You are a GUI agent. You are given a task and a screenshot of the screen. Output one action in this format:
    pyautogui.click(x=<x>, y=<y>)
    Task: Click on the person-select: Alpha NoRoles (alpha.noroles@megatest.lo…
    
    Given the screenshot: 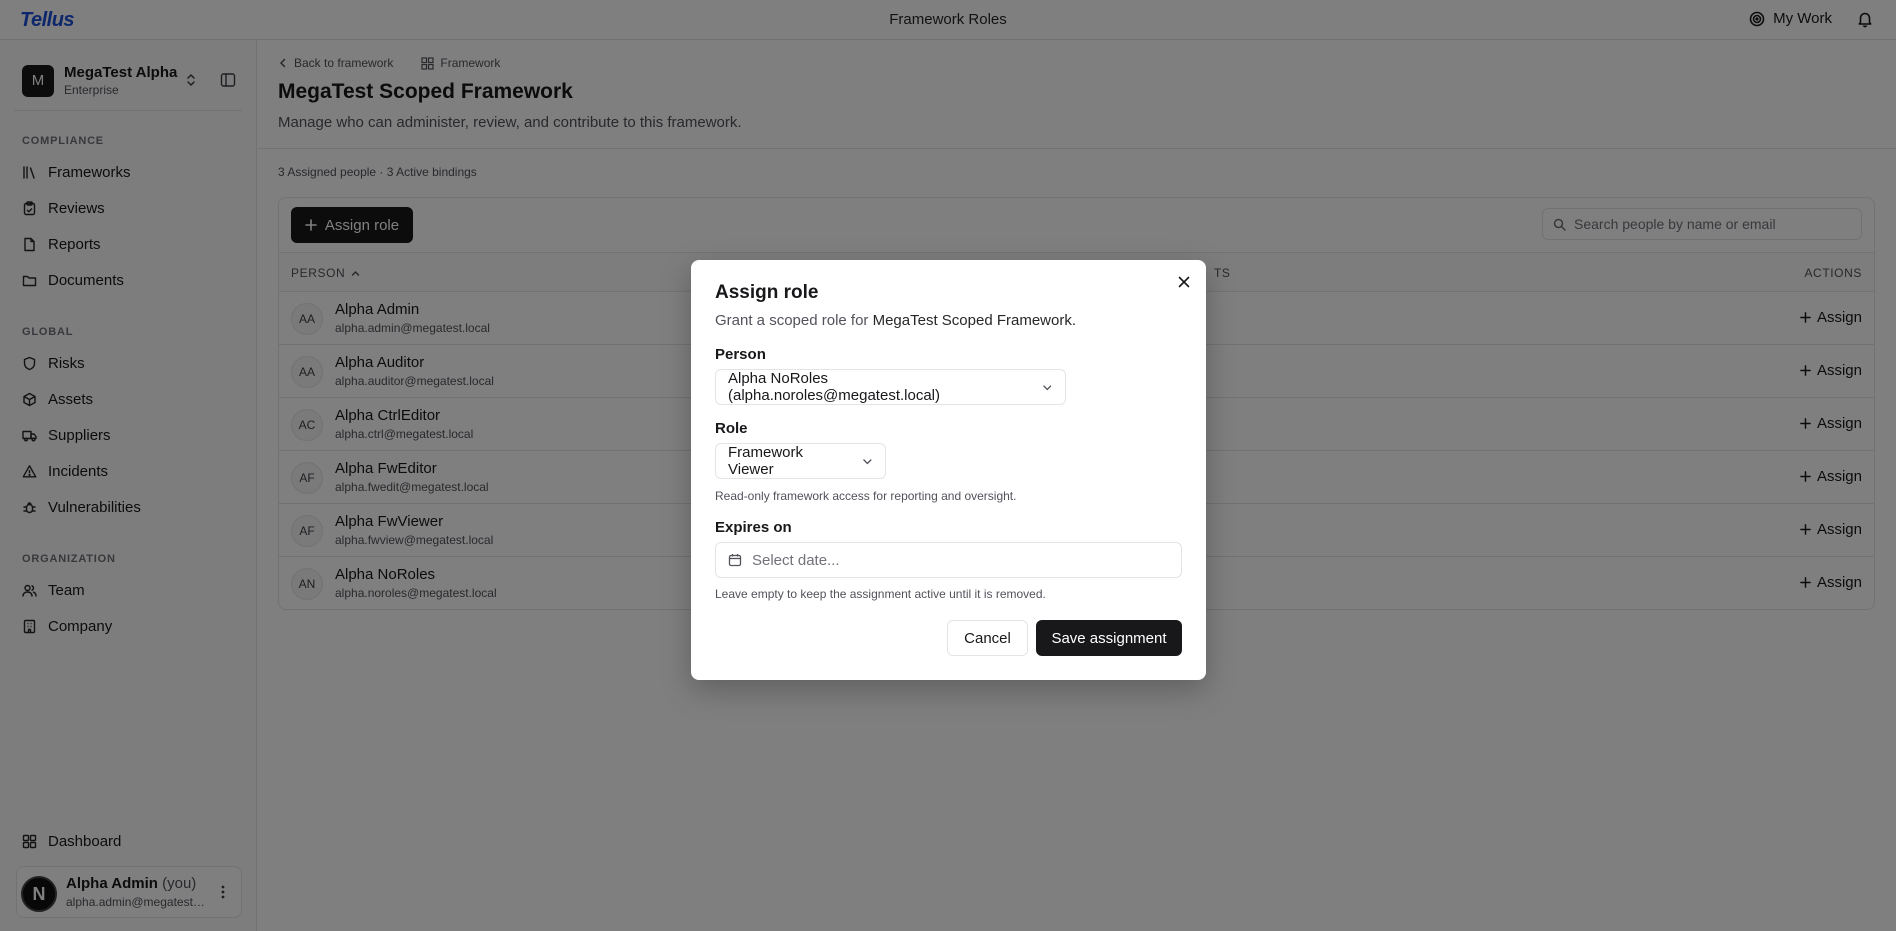 What is the action you would take?
    pyautogui.click(x=890, y=387)
    